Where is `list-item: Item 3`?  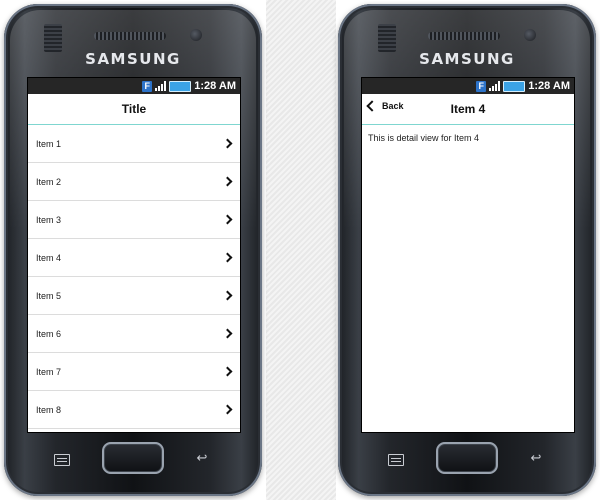
list-item: Item 3 is located at coordinates (134, 220).